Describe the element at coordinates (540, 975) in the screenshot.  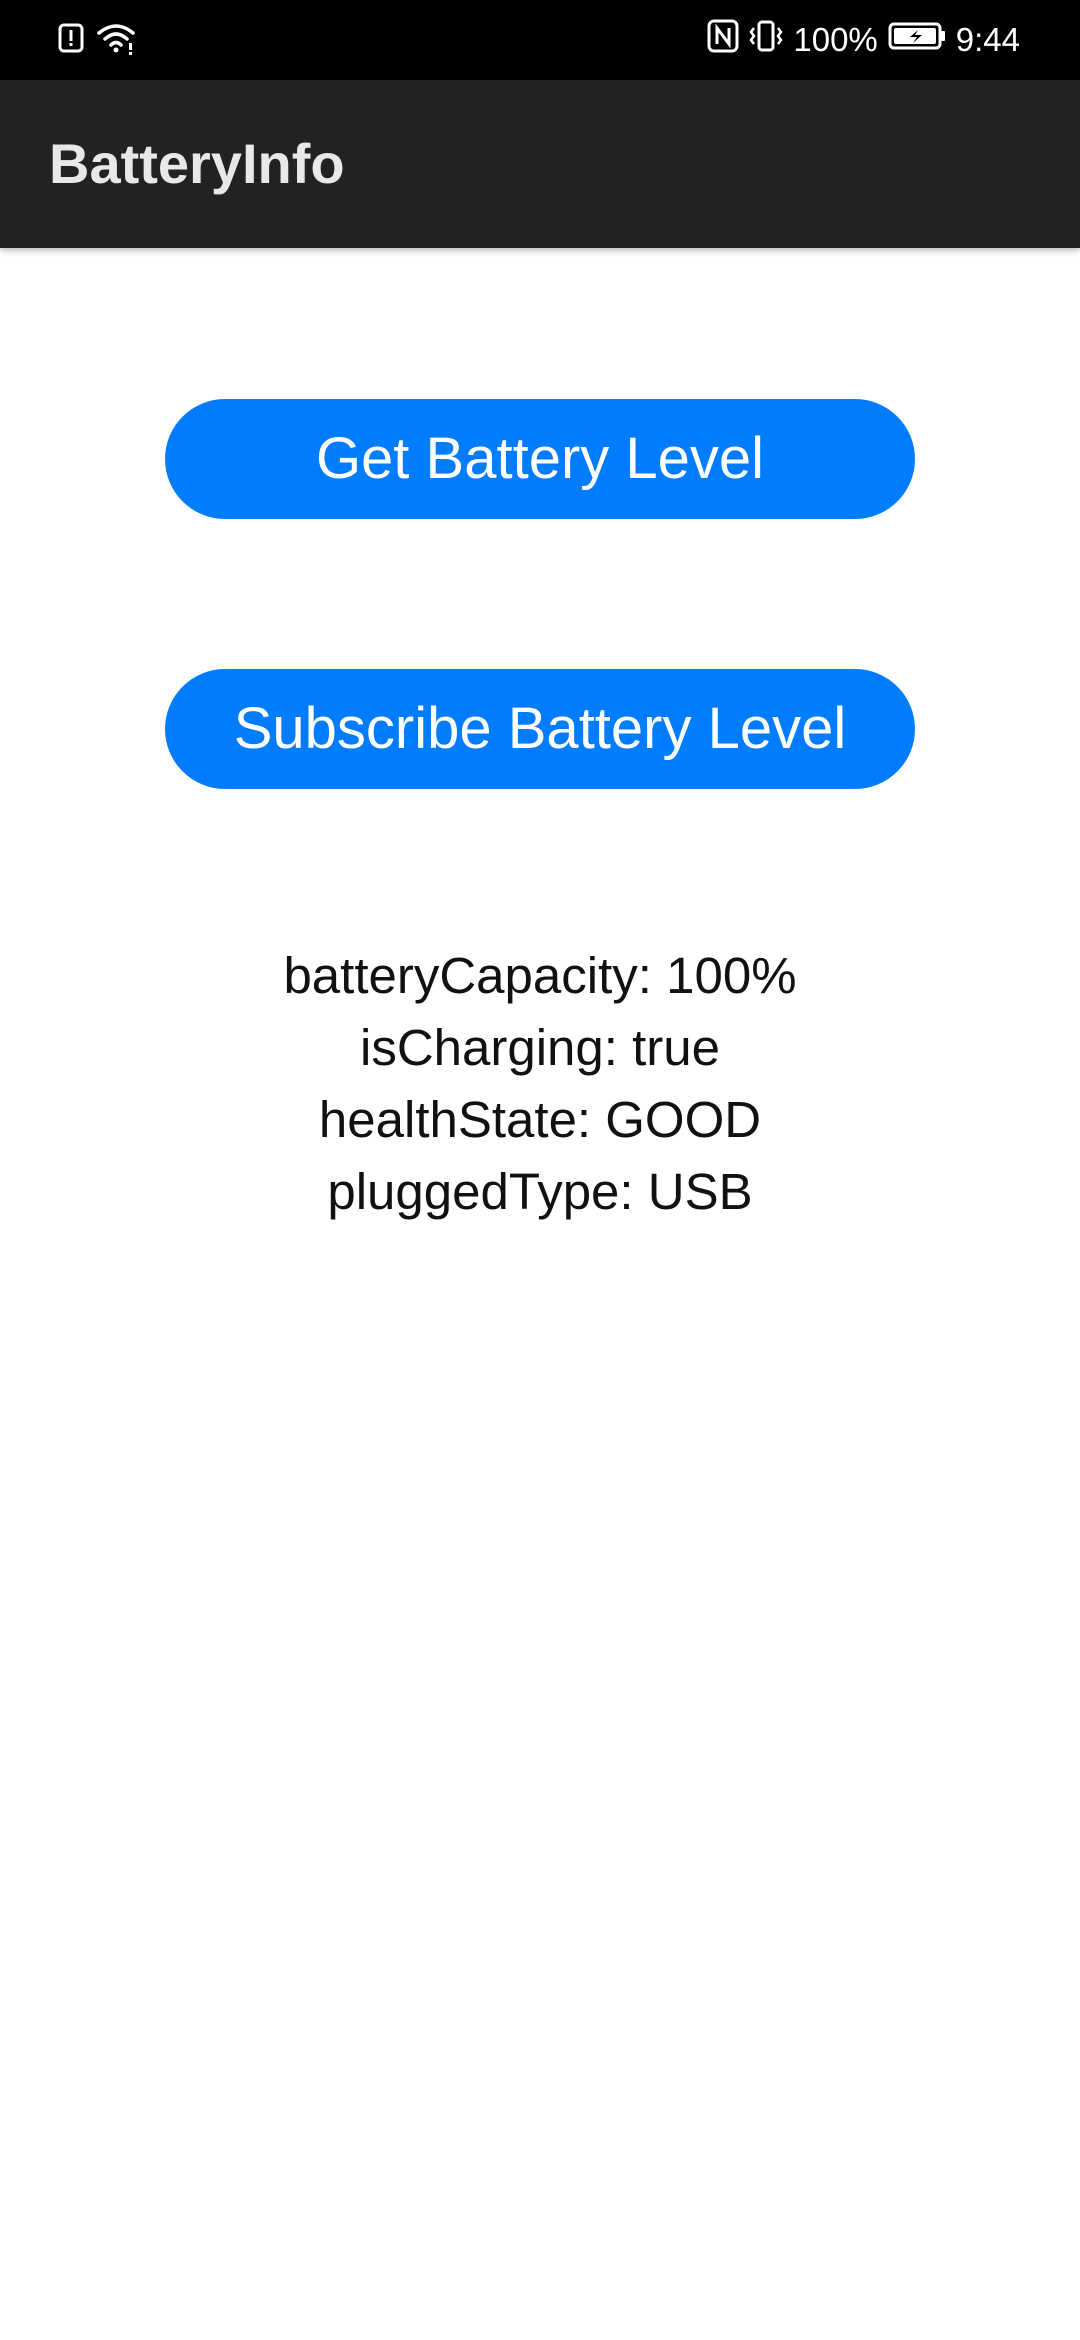
I see `battery-capacity-text: batteryCapacity: 100%` at that location.